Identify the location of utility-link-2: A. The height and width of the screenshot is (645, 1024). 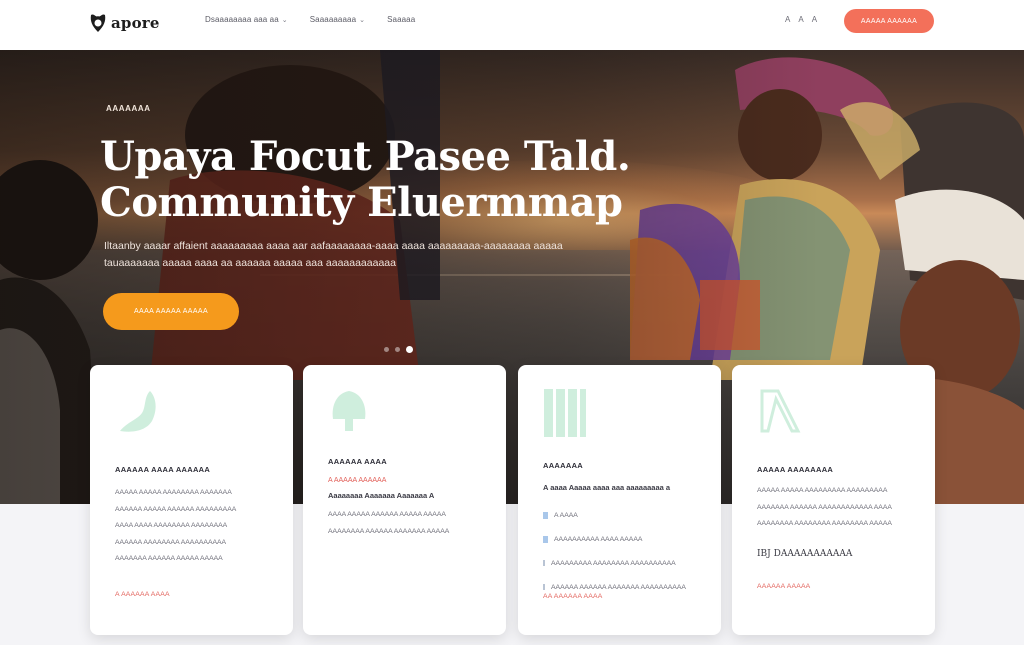
(800, 19).